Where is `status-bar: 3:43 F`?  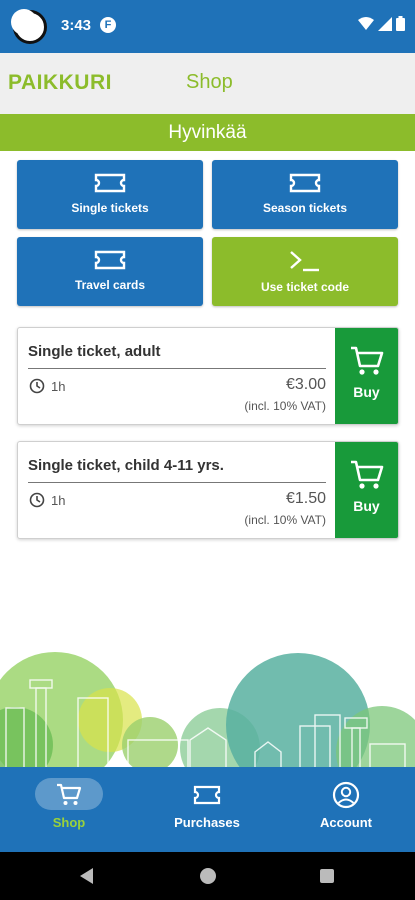
status-bar: 3:43 F is located at coordinates (207, 26).